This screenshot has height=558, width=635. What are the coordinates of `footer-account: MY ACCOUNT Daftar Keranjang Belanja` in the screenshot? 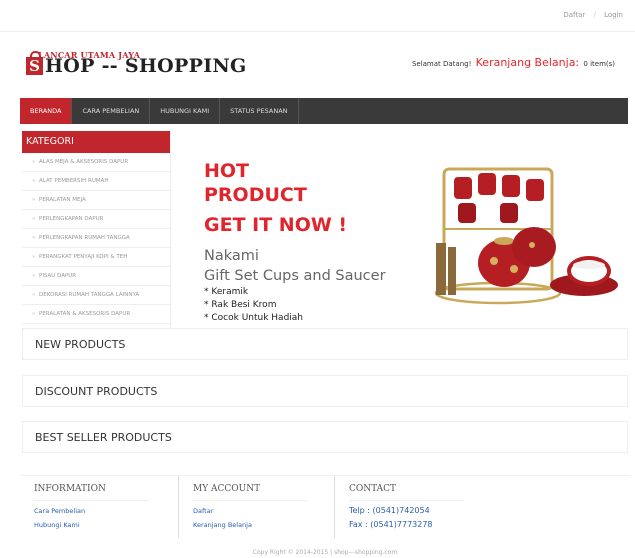 It's located at (256, 507).